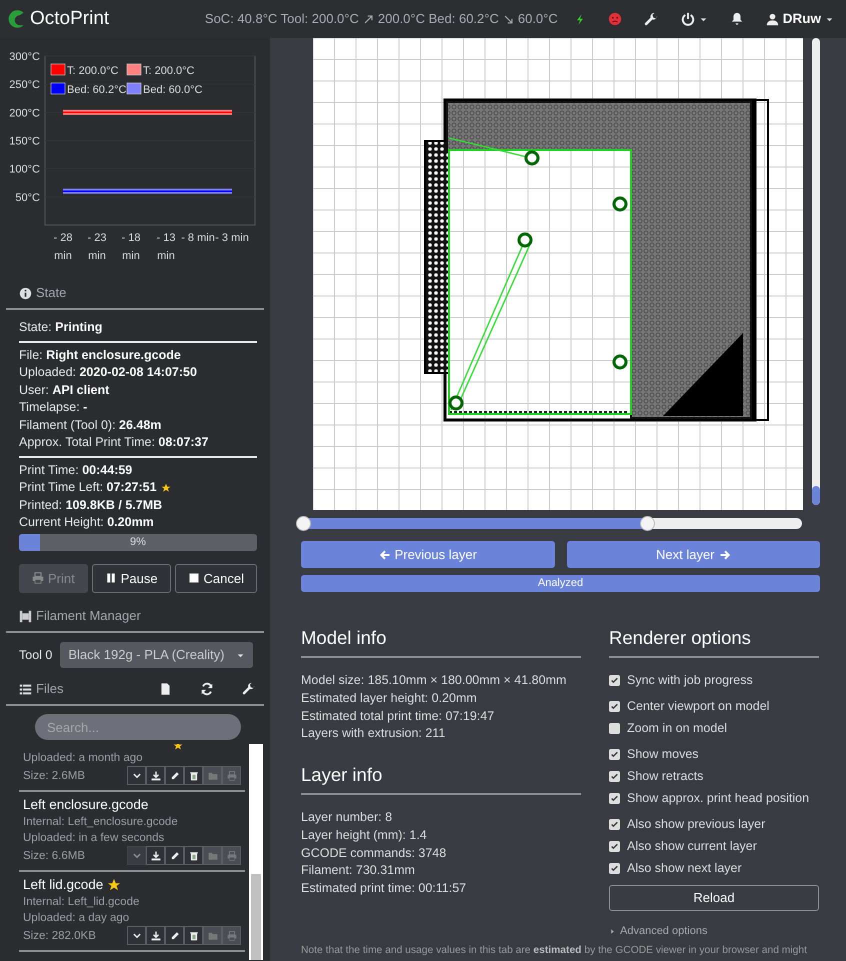  What do you see at coordinates (24, 170) in the screenshot?
I see `y-tick-label: 100°C` at bounding box center [24, 170].